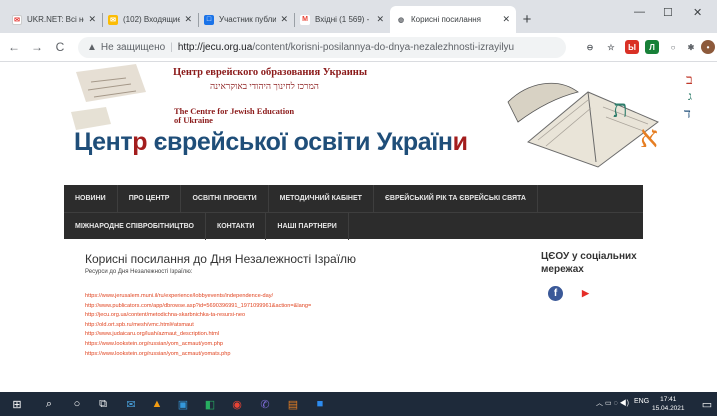  Describe the element at coordinates (641, 401) in the screenshot. I see `language-indicator: ENG` at that location.